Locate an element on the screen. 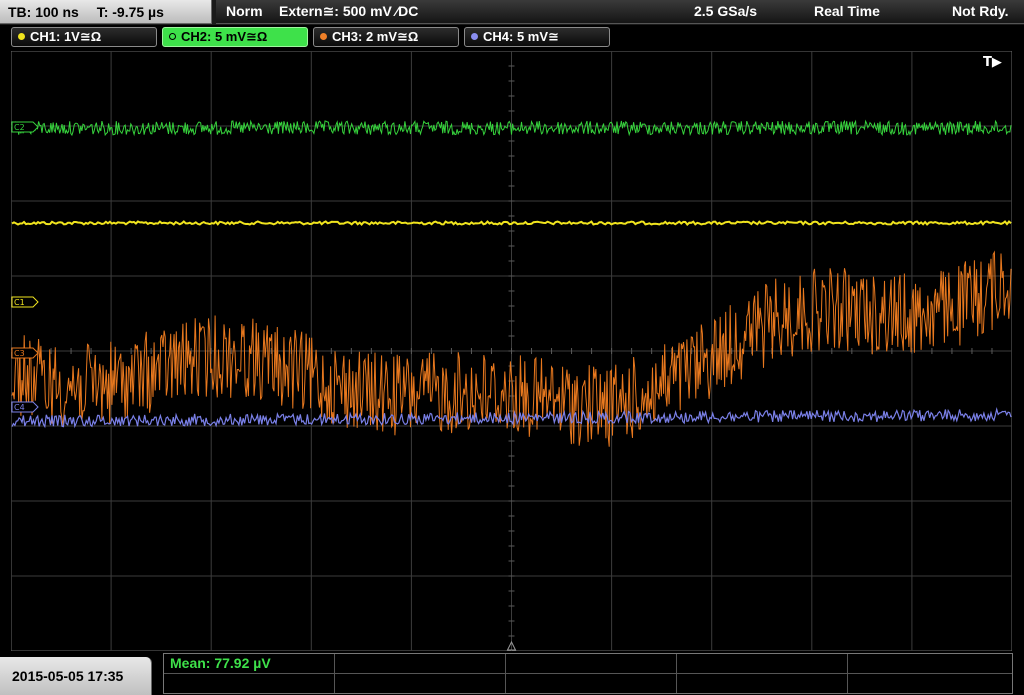 This screenshot has width=1024, height=695. ch3-dot-icon is located at coordinates (323, 36).